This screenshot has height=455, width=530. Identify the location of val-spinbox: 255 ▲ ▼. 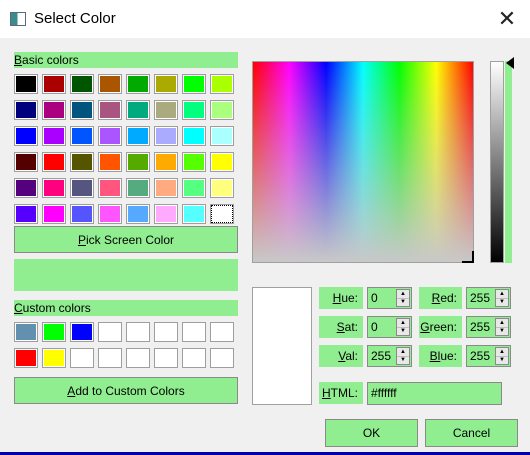
(389, 356).